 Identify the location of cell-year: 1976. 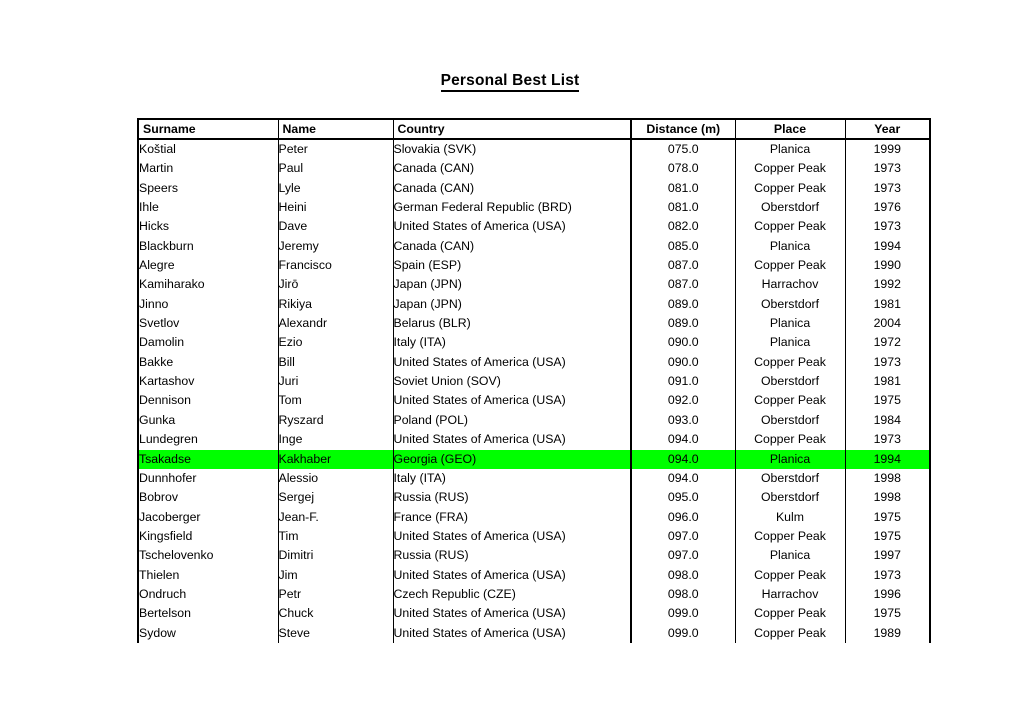
(887, 208).